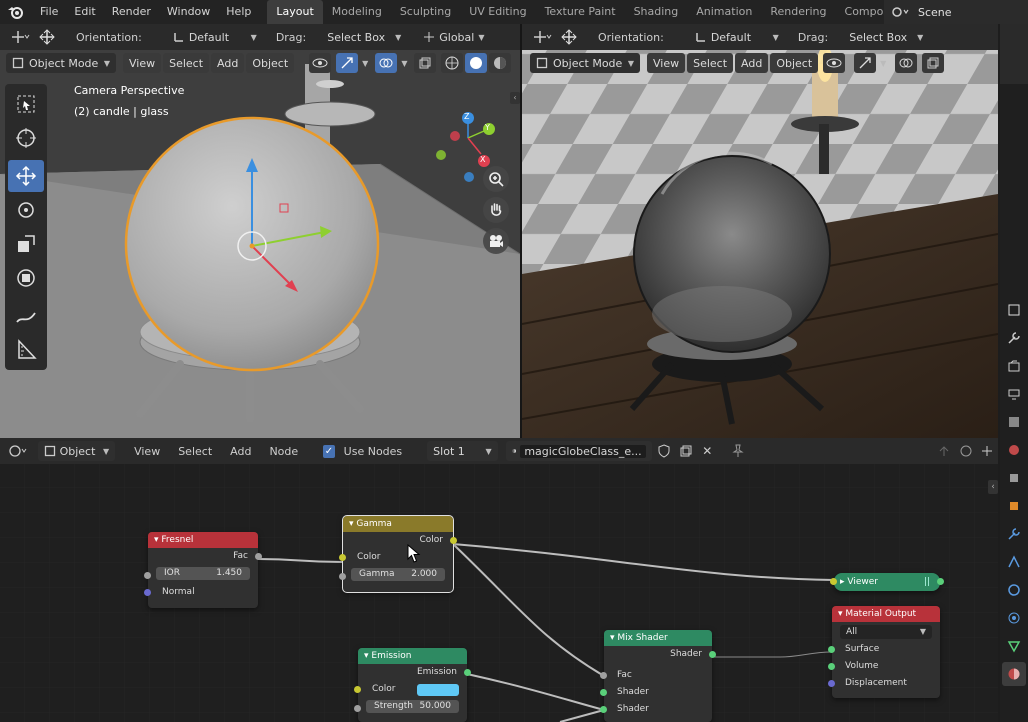  I want to click on gamma-input-socket, so click(342, 576).